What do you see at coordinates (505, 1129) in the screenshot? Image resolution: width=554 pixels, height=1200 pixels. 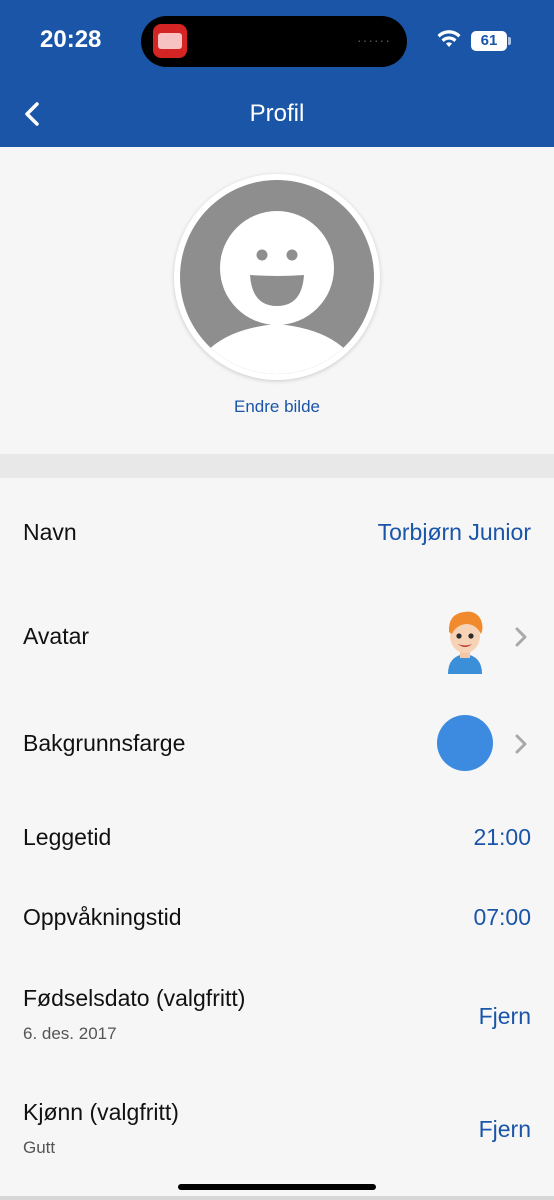 I see `remove-gender-button: Fjern` at bounding box center [505, 1129].